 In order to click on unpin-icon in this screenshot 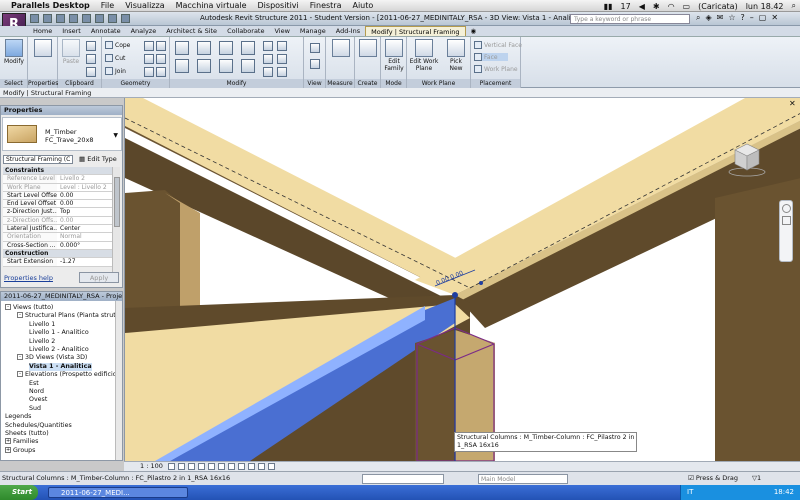, I will do `click(282, 59)`.